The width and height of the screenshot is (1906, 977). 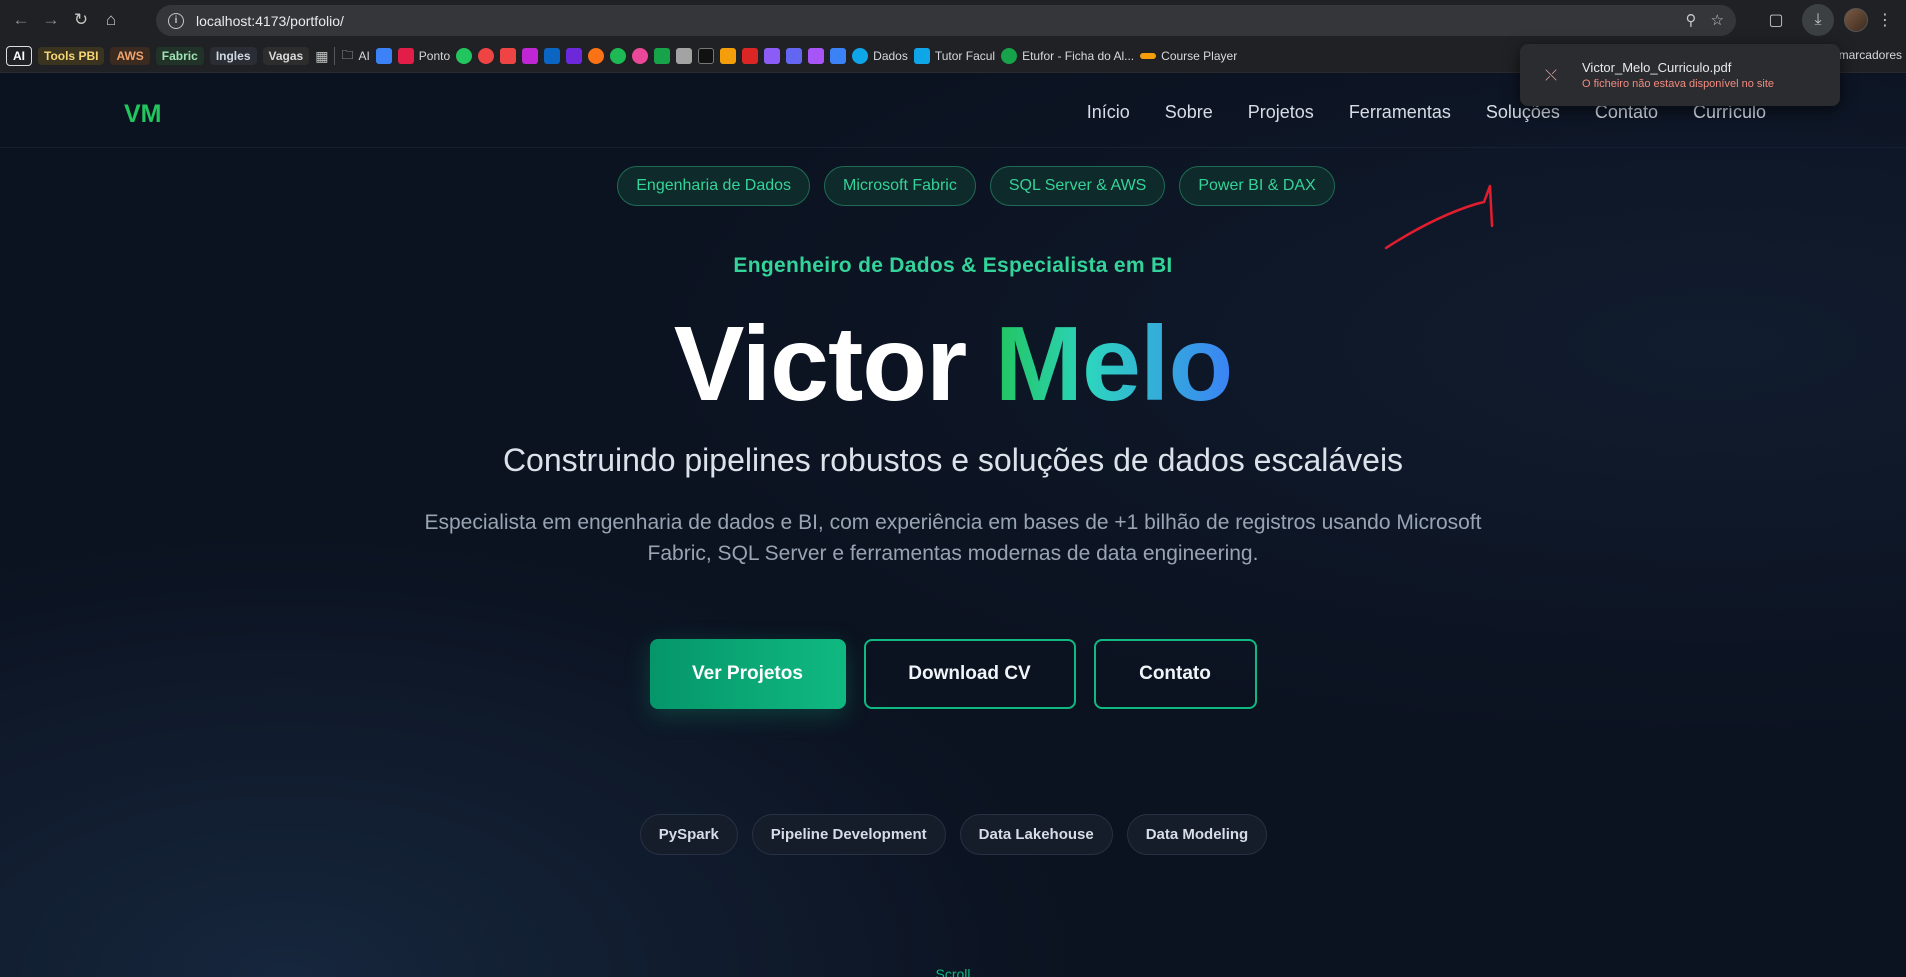 What do you see at coordinates (508, 56) in the screenshot?
I see `youtube-icon` at bounding box center [508, 56].